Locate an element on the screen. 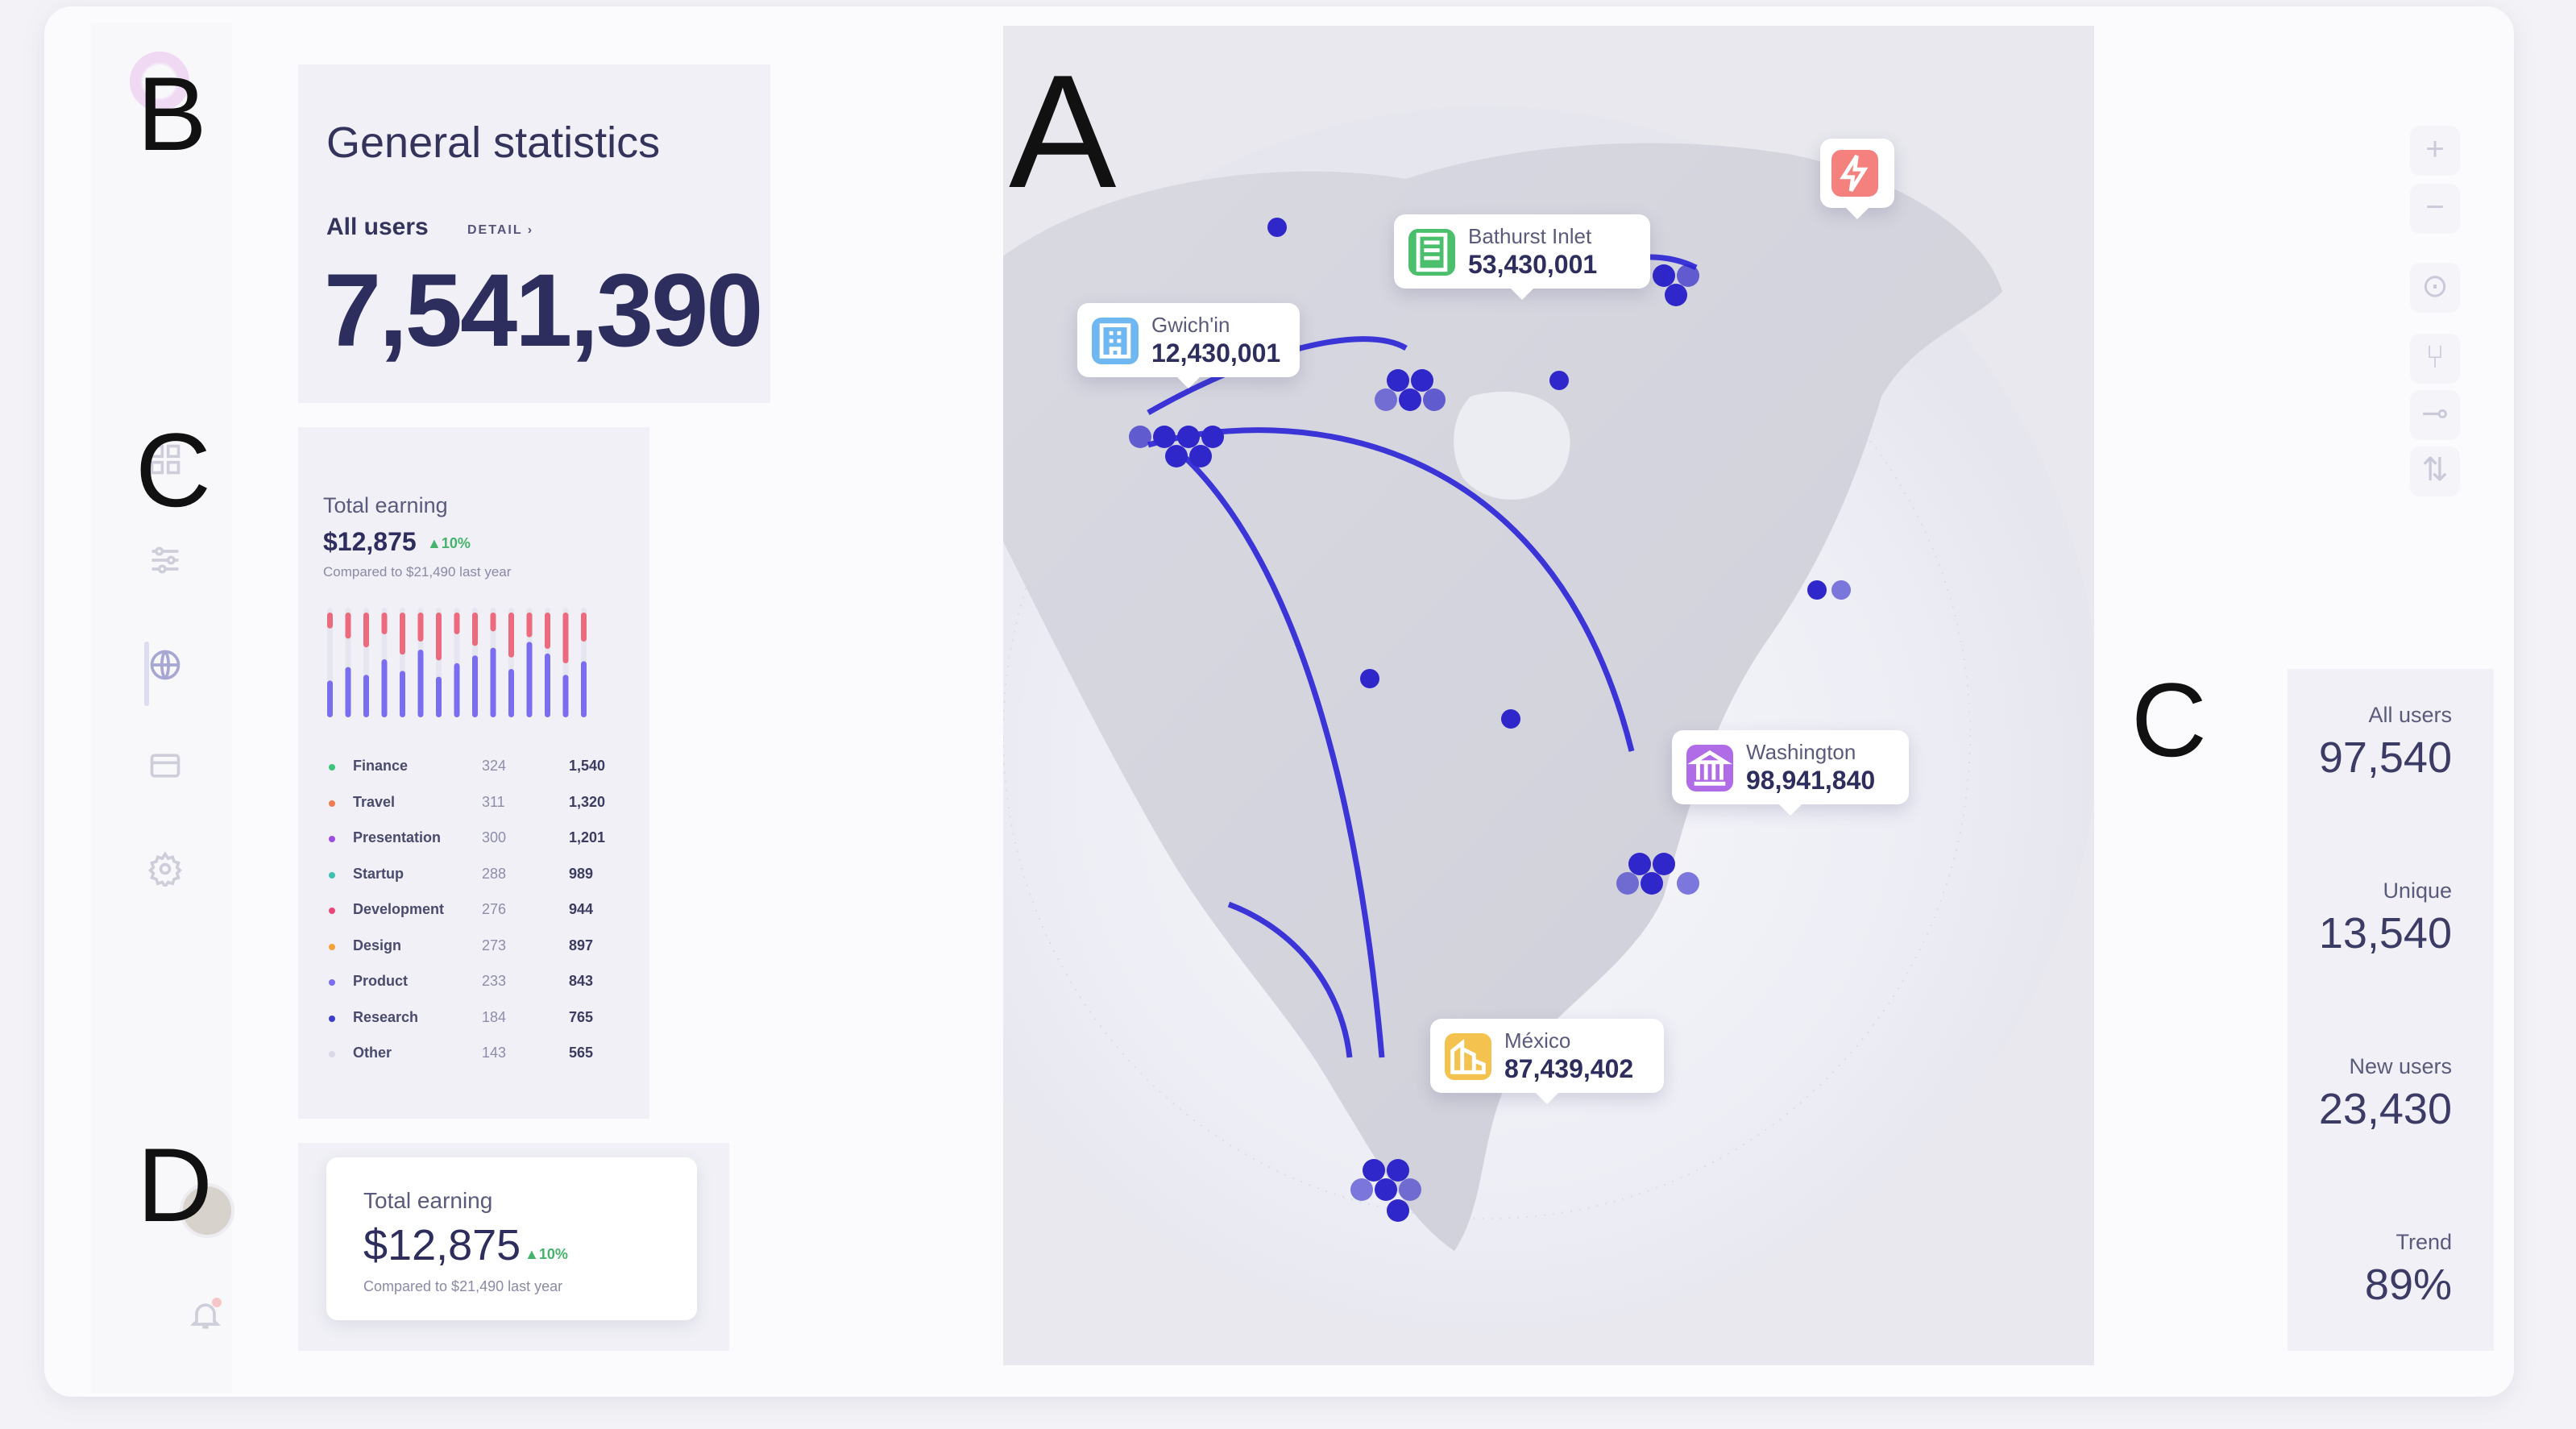 This screenshot has height=1429, width=2576. legend-count: 276 is located at coordinates (494, 909).